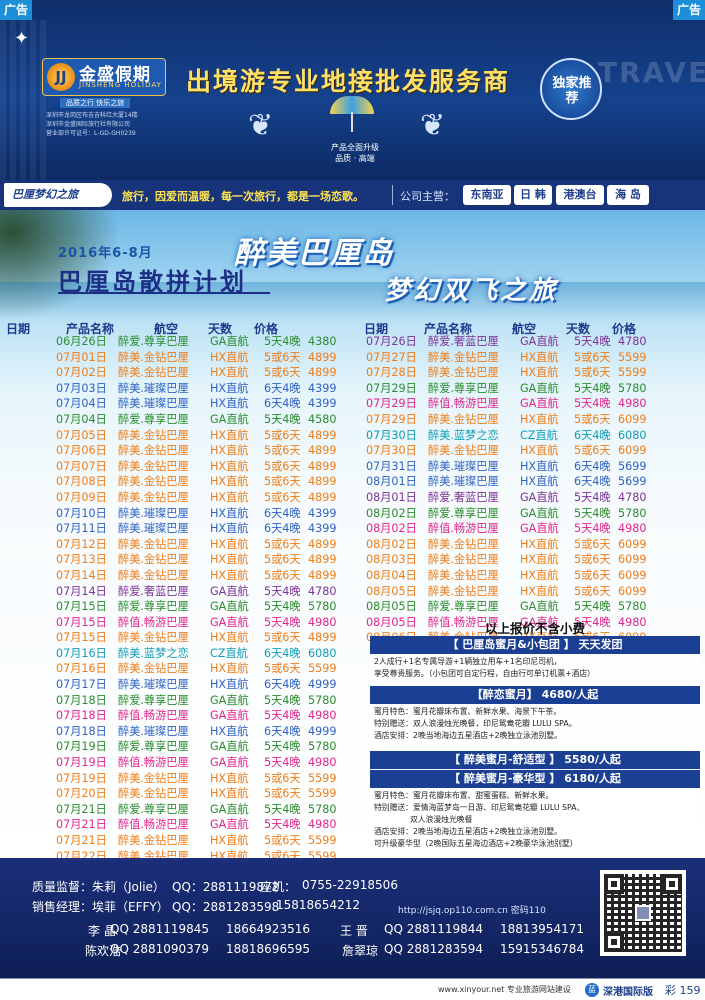 The height and width of the screenshot is (1000, 705). What do you see at coordinates (206, 607) in the screenshot?
I see `schedule-row: 07月15日 醉爱.尊享巴厘 GA直航 5天4晚 5780` at bounding box center [206, 607].